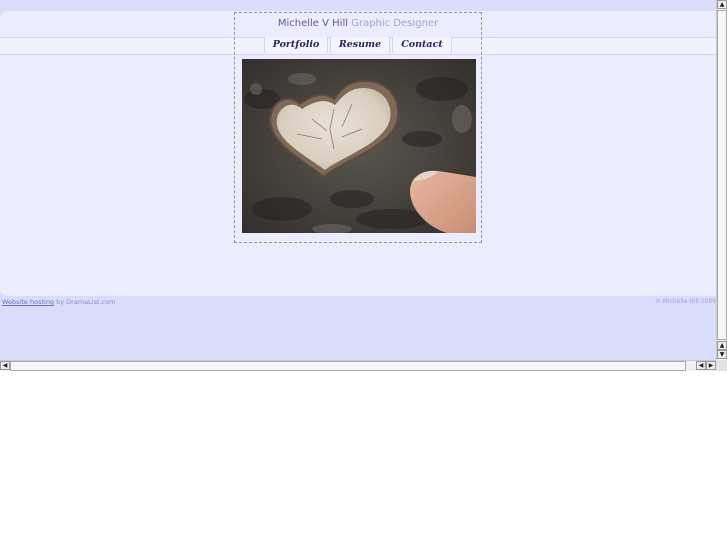  What do you see at coordinates (348, 366) in the screenshot?
I see `horizontal-scroll-thumb` at bounding box center [348, 366].